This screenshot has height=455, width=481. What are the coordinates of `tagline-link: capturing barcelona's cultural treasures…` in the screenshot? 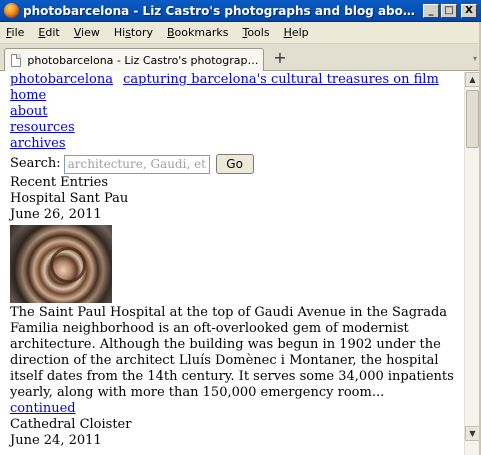 It's located at (281, 79).